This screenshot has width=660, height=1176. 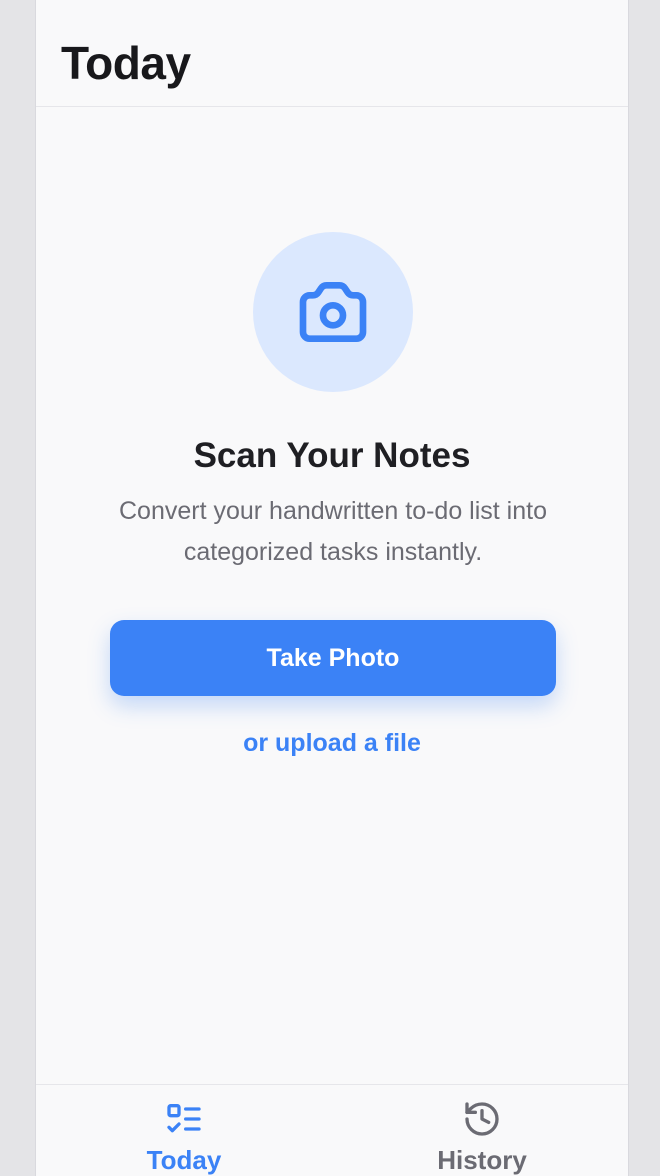 I want to click on checklist-icon, so click(x=184, y=1118).